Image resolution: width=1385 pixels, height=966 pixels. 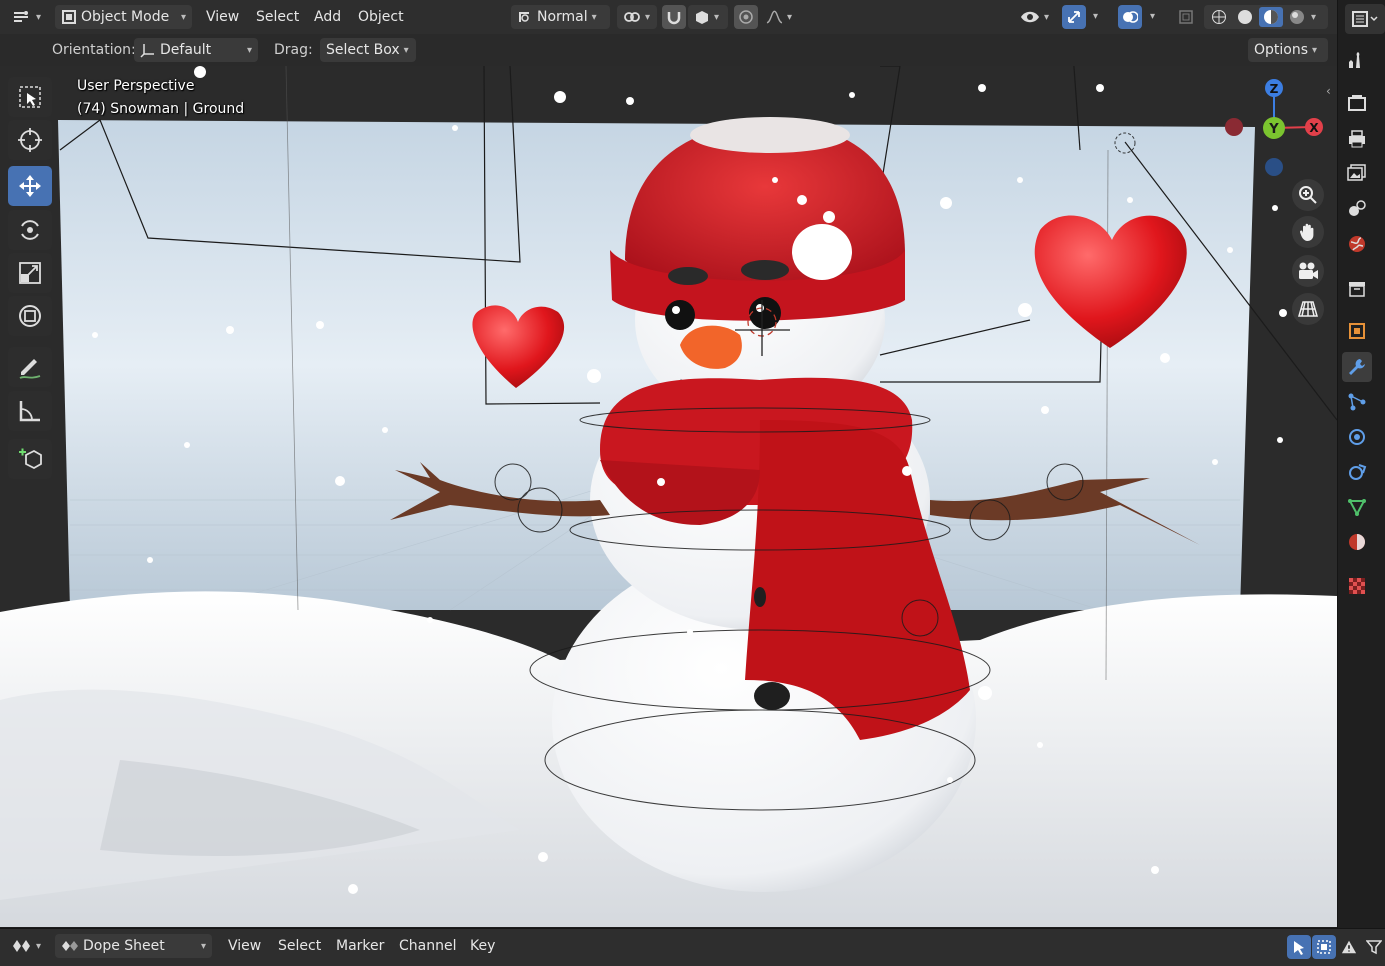 I want to click on tool-transform, so click(x=30, y=316).